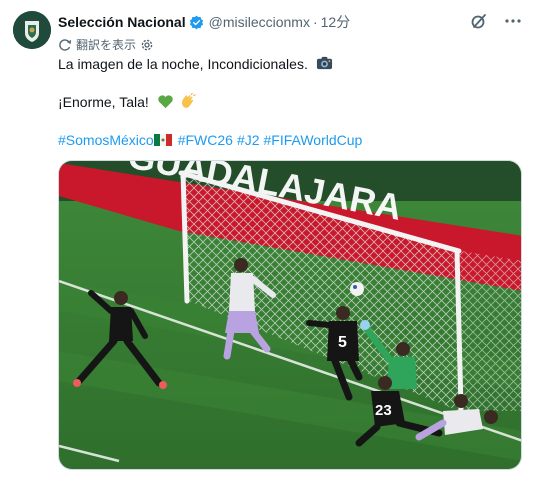 The height and width of the screenshot is (477, 536). I want to click on handle: @misileccionmx, so click(259, 22).